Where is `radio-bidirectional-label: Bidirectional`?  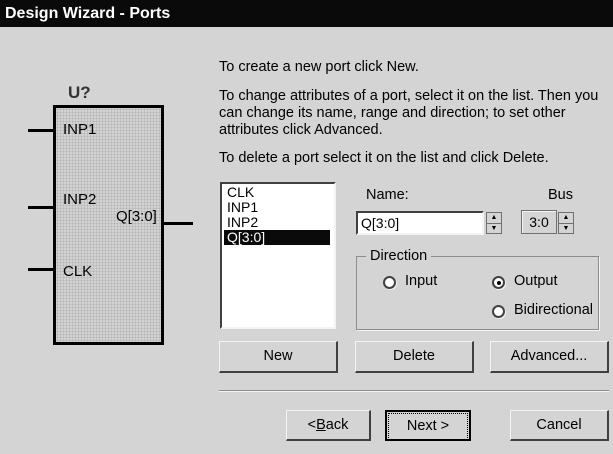 radio-bidirectional-label: Bidirectional is located at coordinates (553, 310).